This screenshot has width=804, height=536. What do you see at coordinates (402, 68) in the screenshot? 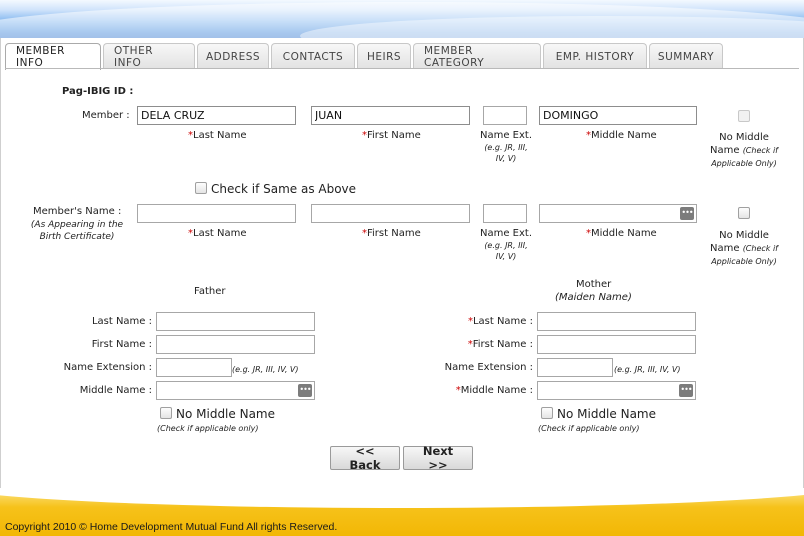
I see `tab-divider` at bounding box center [402, 68].